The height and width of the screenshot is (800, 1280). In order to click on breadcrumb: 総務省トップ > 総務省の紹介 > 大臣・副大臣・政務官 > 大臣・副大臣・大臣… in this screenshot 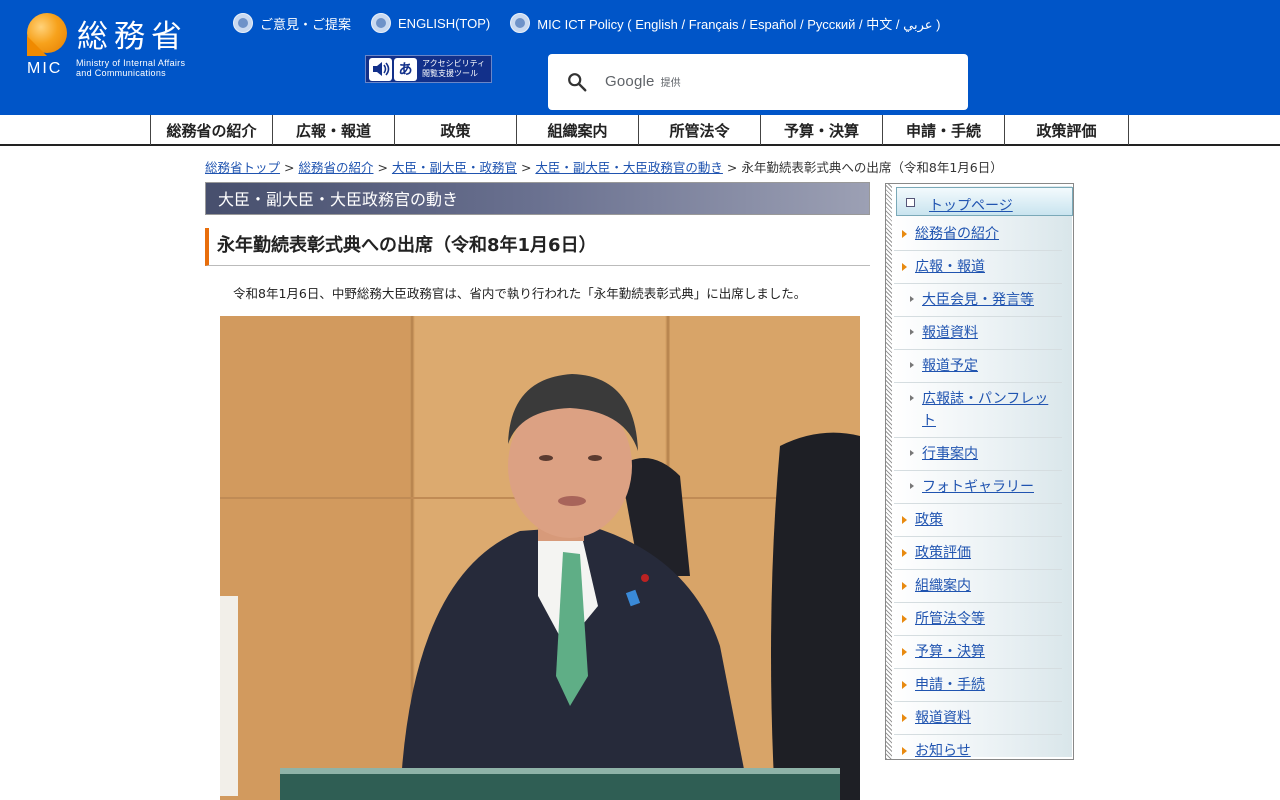, I will do `click(604, 166)`.